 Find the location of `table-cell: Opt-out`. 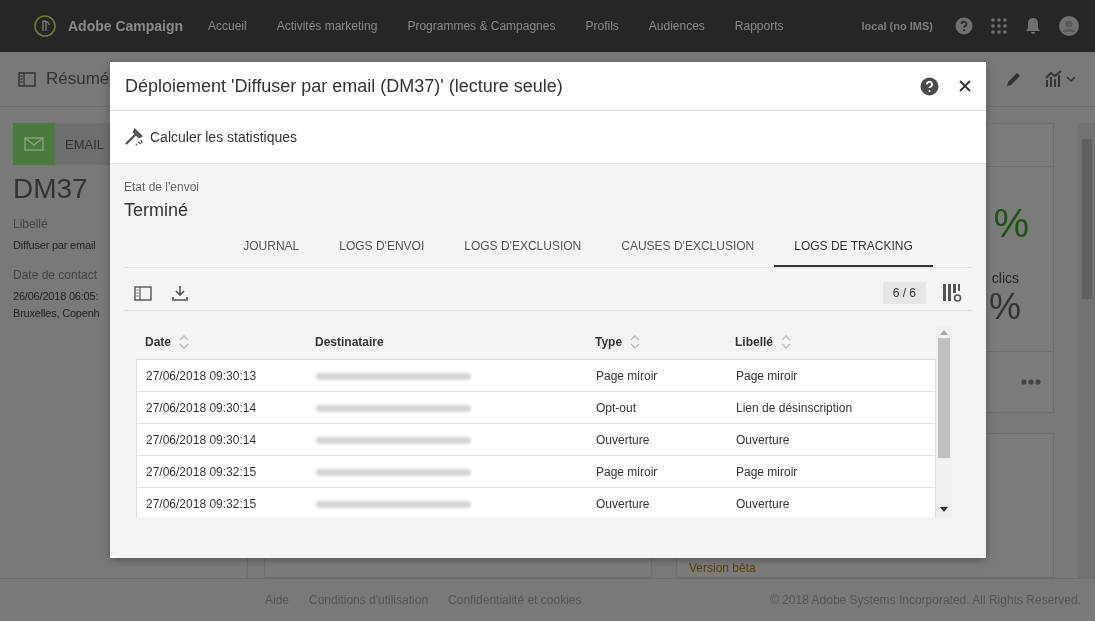

table-cell: Opt-out is located at coordinates (616, 407).